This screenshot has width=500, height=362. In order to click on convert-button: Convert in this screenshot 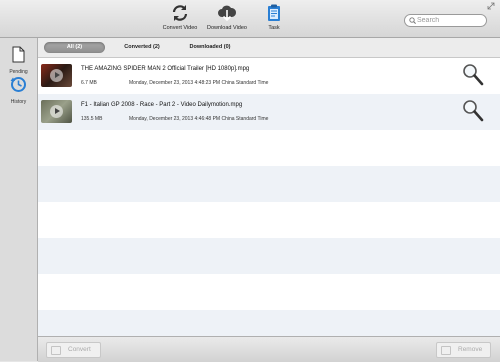, I will do `click(73, 350)`.